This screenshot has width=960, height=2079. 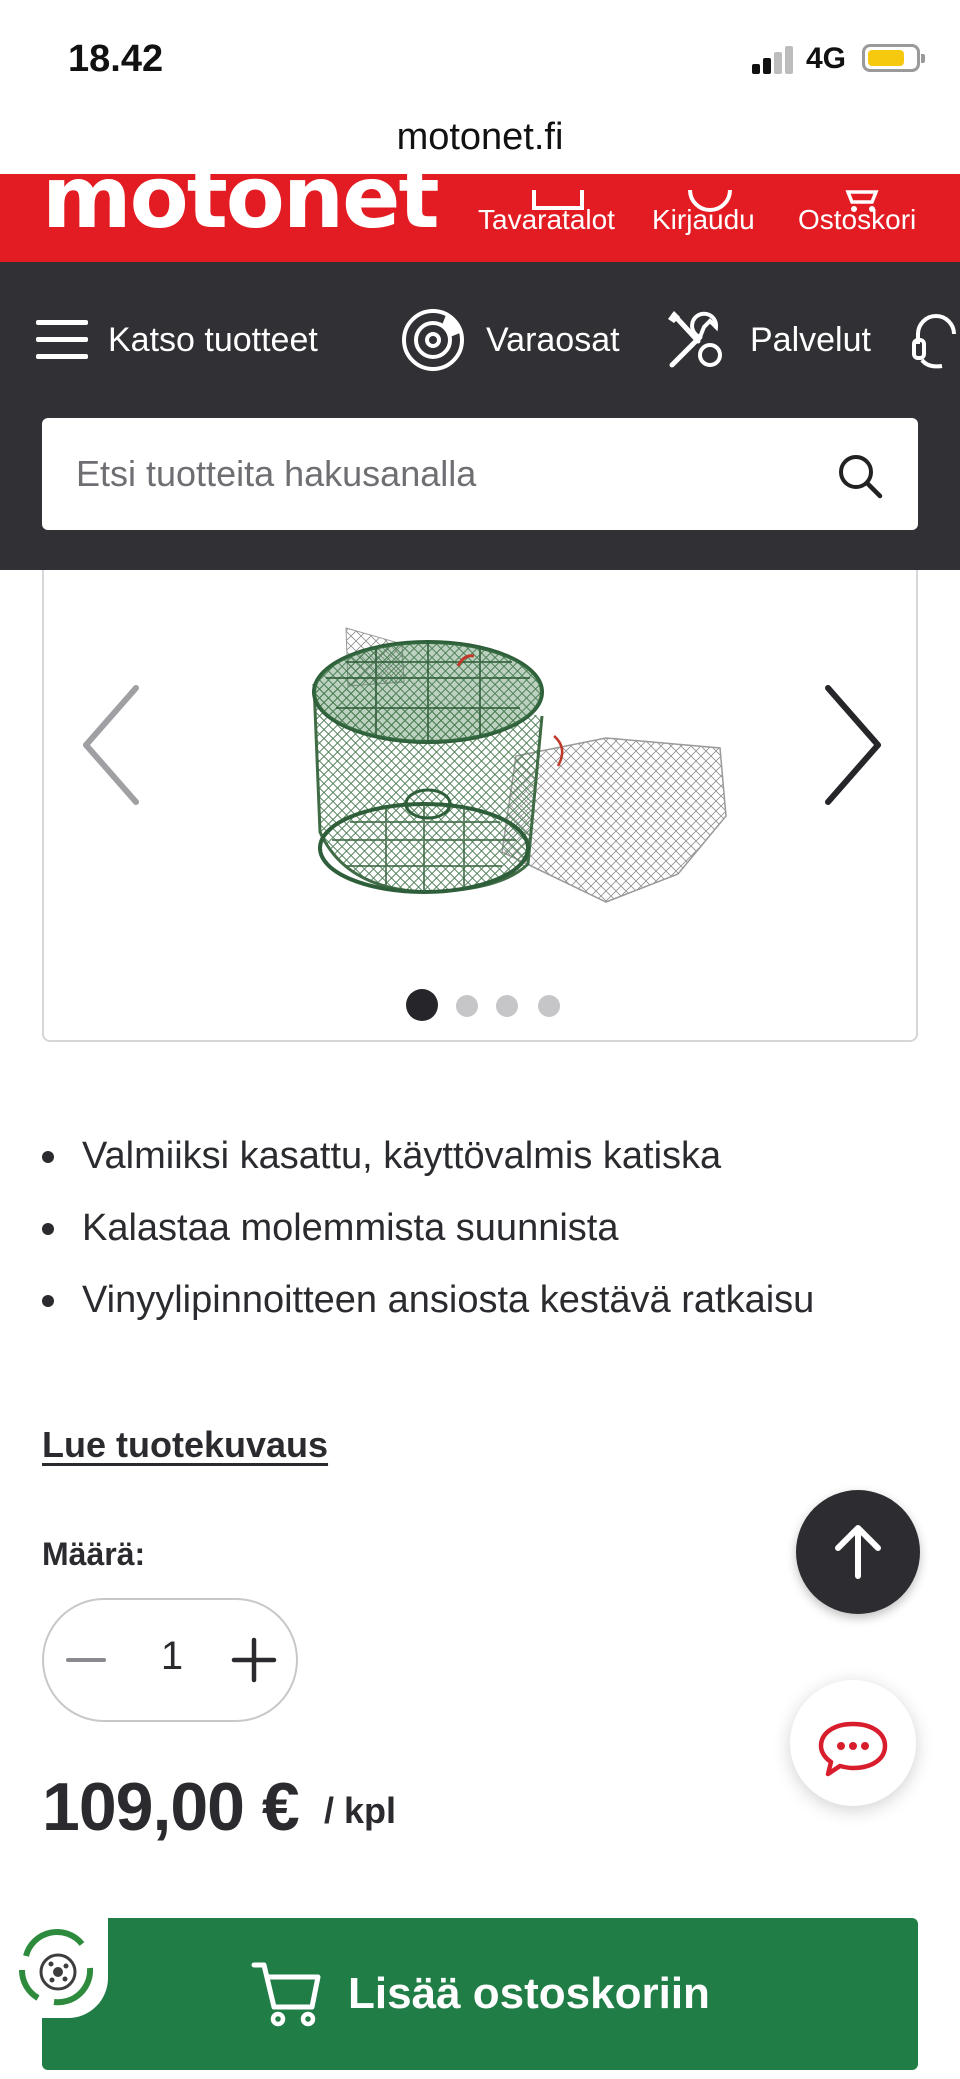 What do you see at coordinates (860, 476) in the screenshot?
I see `search-icon` at bounding box center [860, 476].